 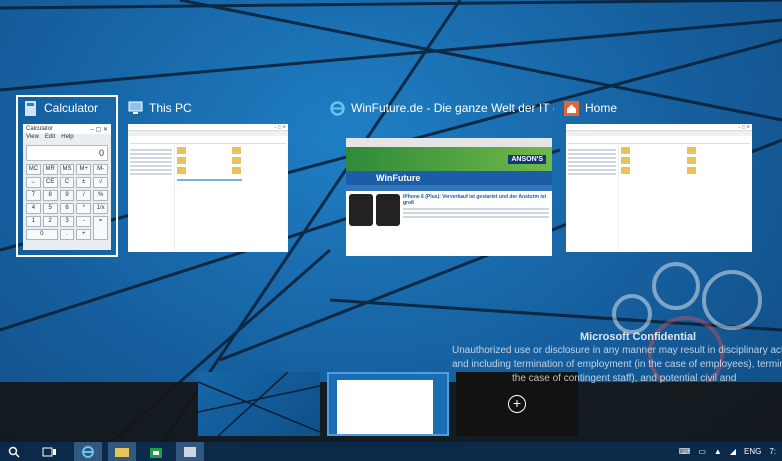 I want to click on calc-key: MS, so click(x=67, y=169).